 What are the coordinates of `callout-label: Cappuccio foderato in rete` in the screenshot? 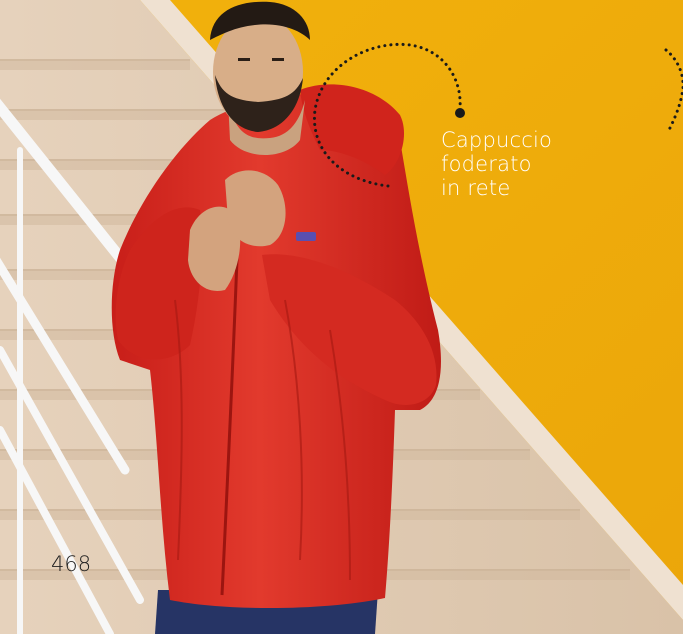 It's located at (496, 164).